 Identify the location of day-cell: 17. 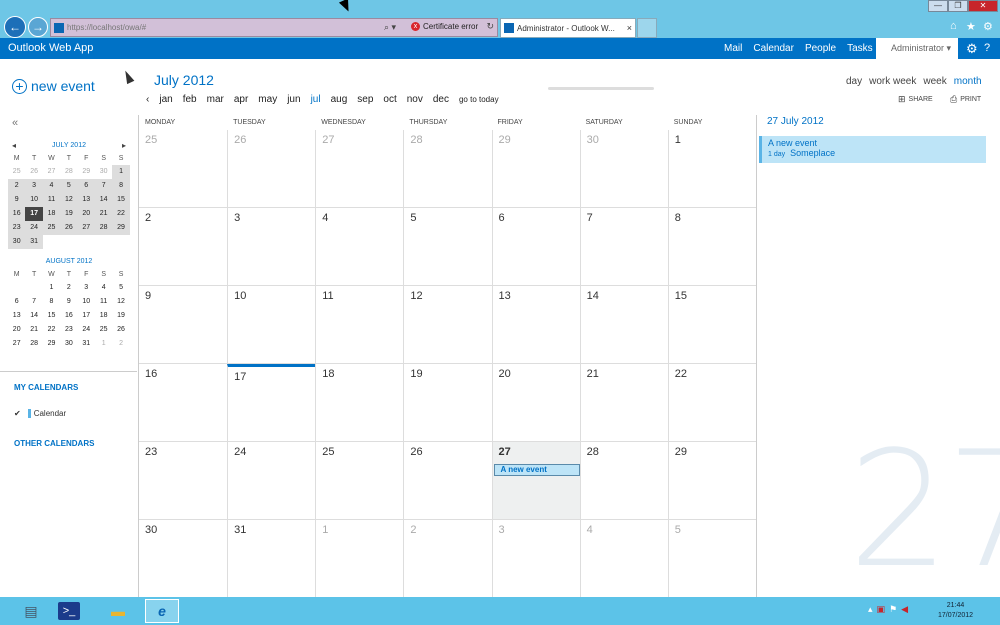
(271, 403).